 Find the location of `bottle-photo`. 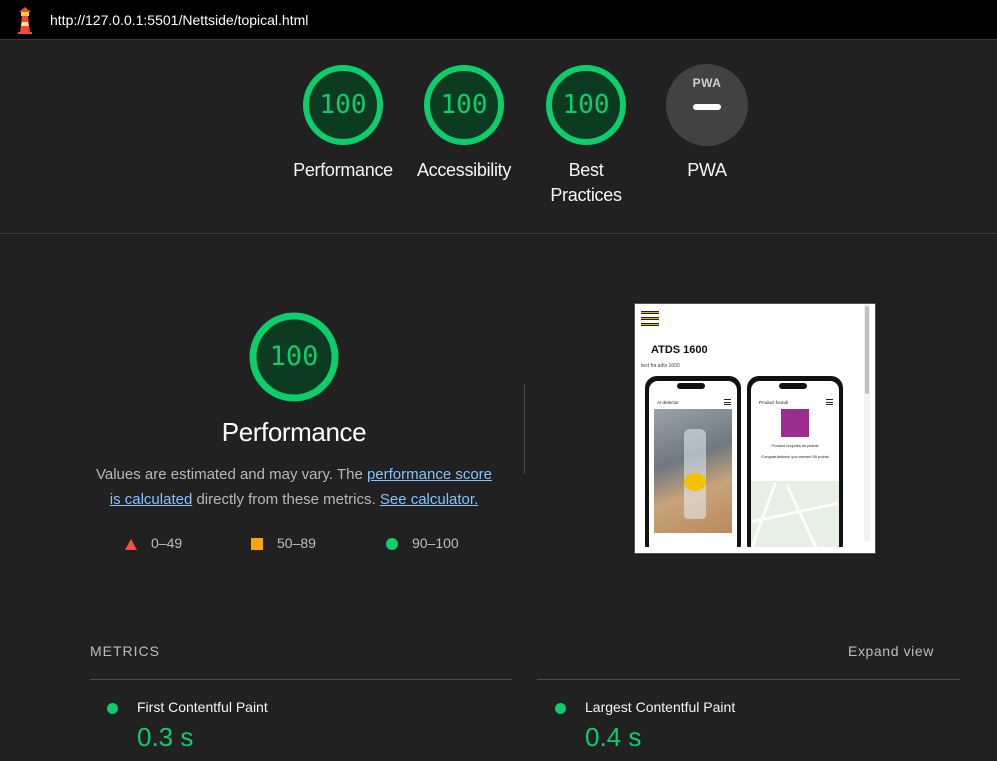

bottle-photo is located at coordinates (693, 471).